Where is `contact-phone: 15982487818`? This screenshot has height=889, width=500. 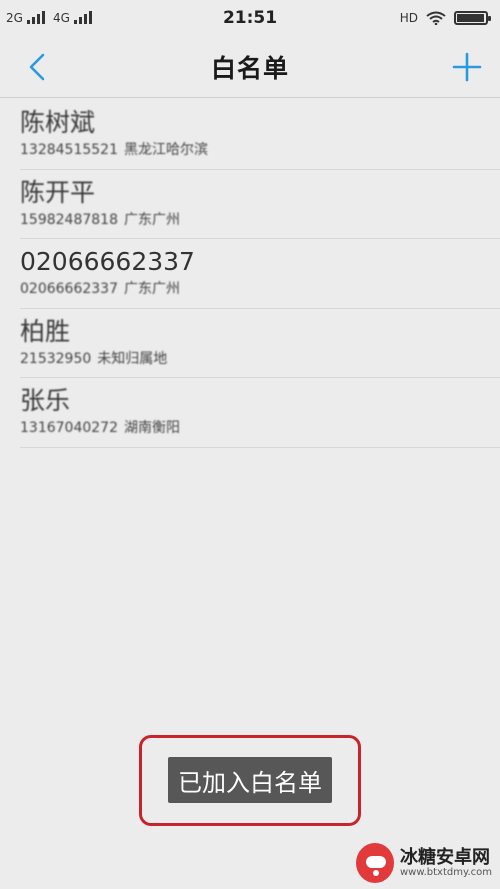 contact-phone: 15982487818 is located at coordinates (69, 219).